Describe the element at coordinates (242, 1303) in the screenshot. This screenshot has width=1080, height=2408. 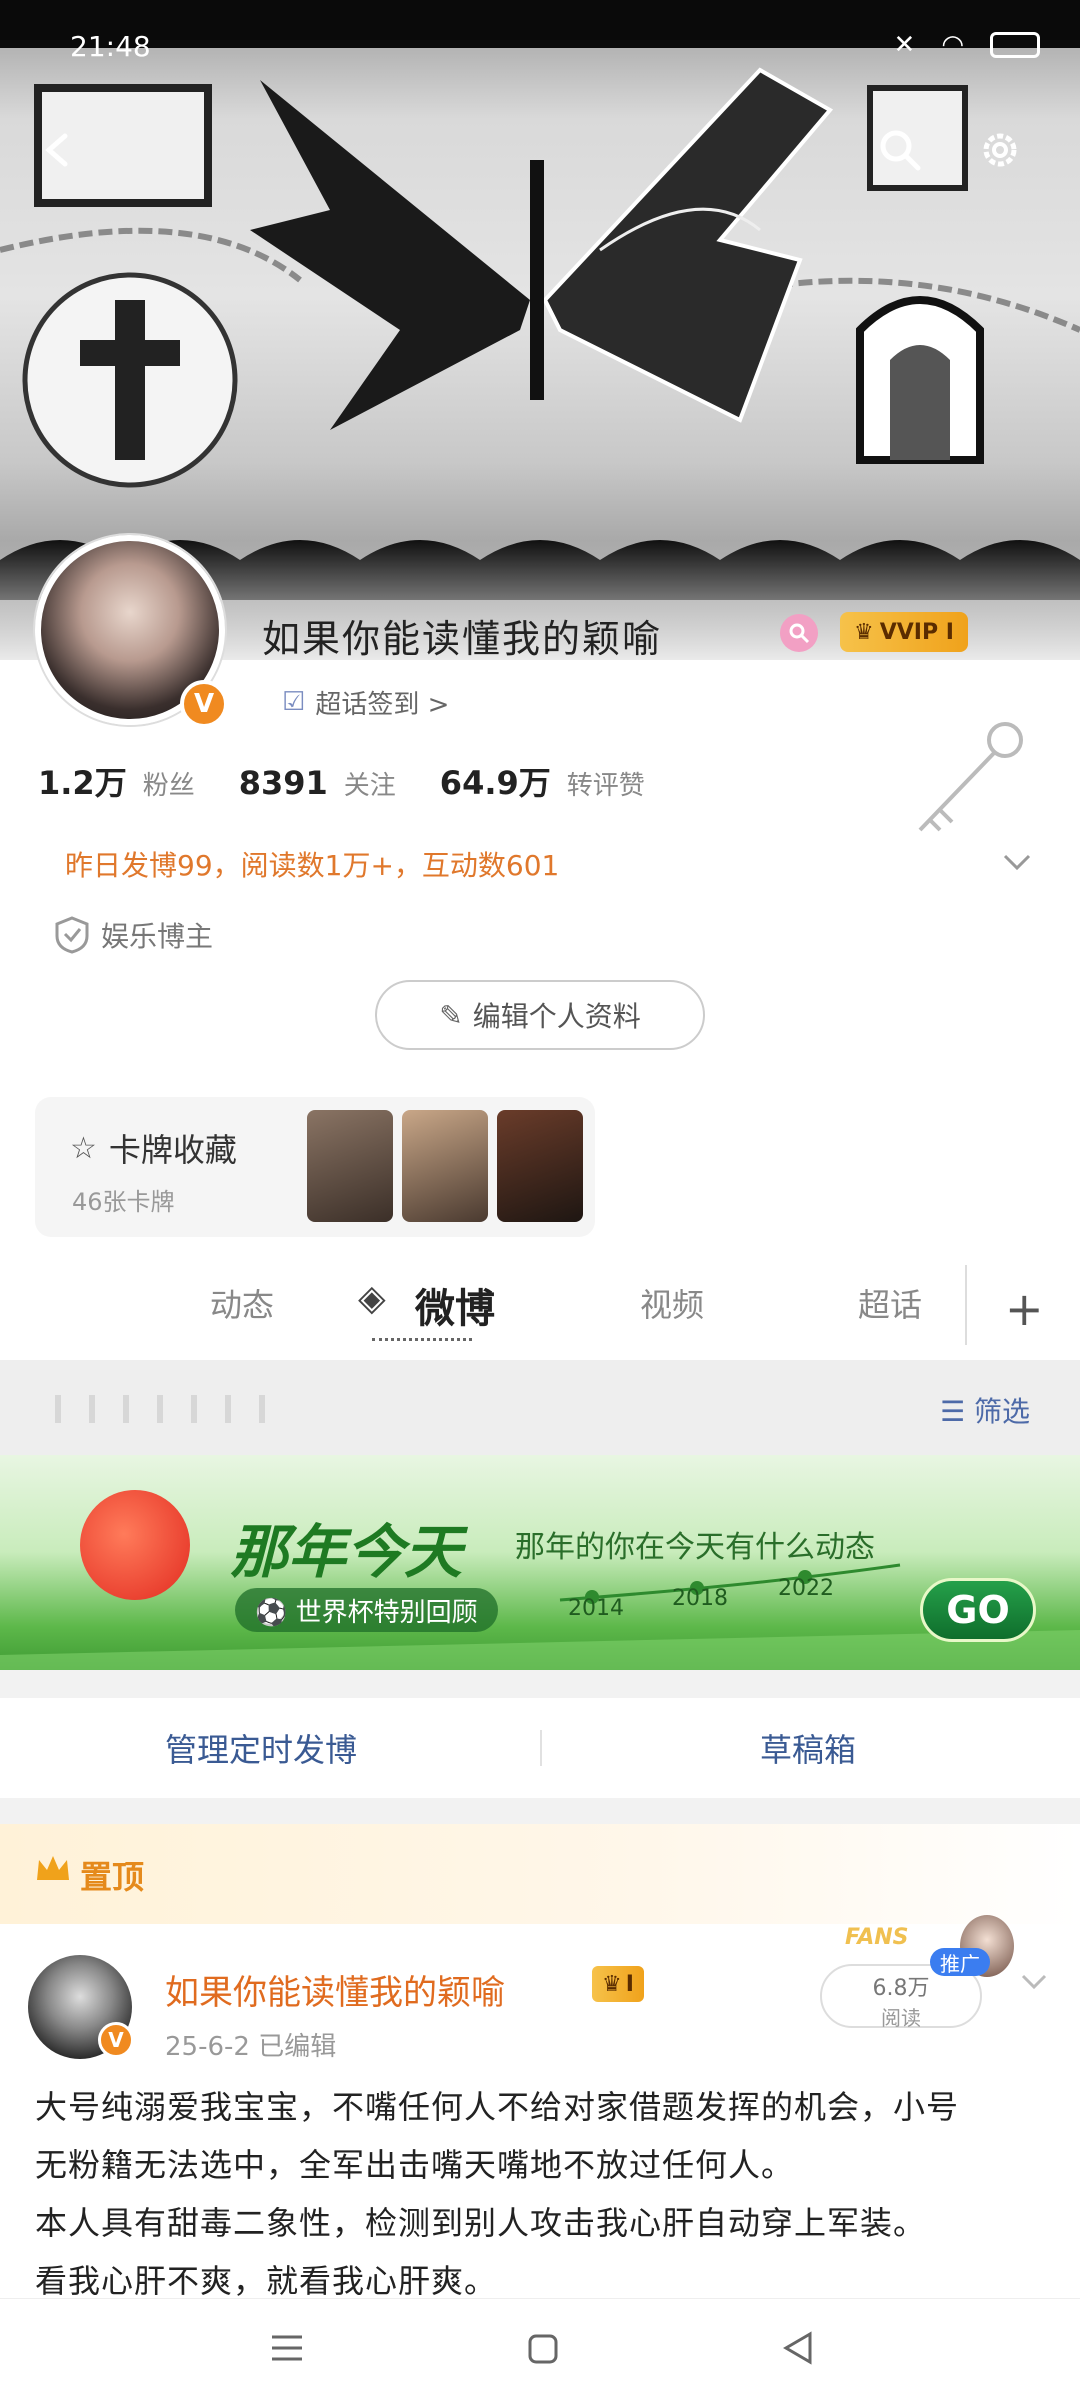
I see `tab-activity: 动态` at that location.